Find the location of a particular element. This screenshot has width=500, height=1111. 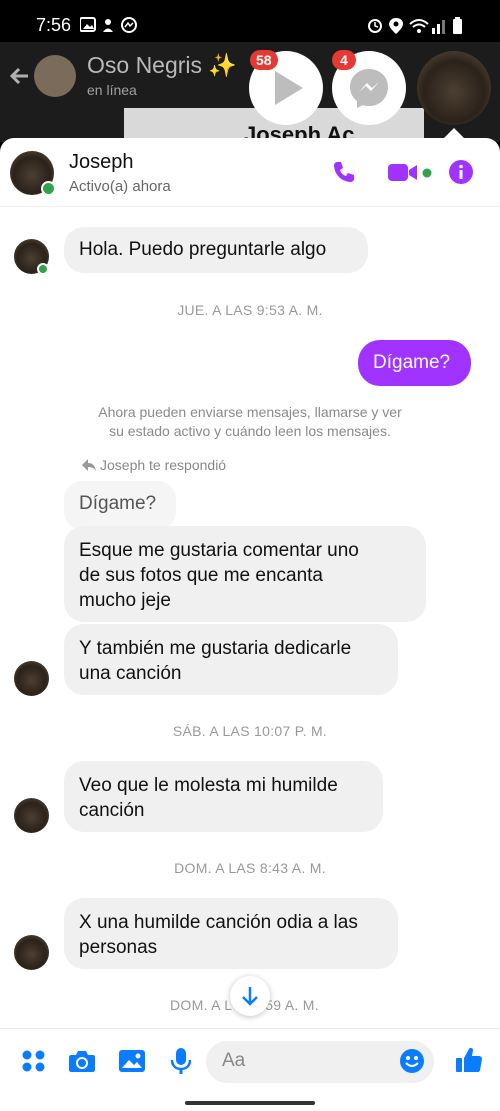

timestamp: JUE. A LAS 9:53 A. M. is located at coordinates (250, 310).